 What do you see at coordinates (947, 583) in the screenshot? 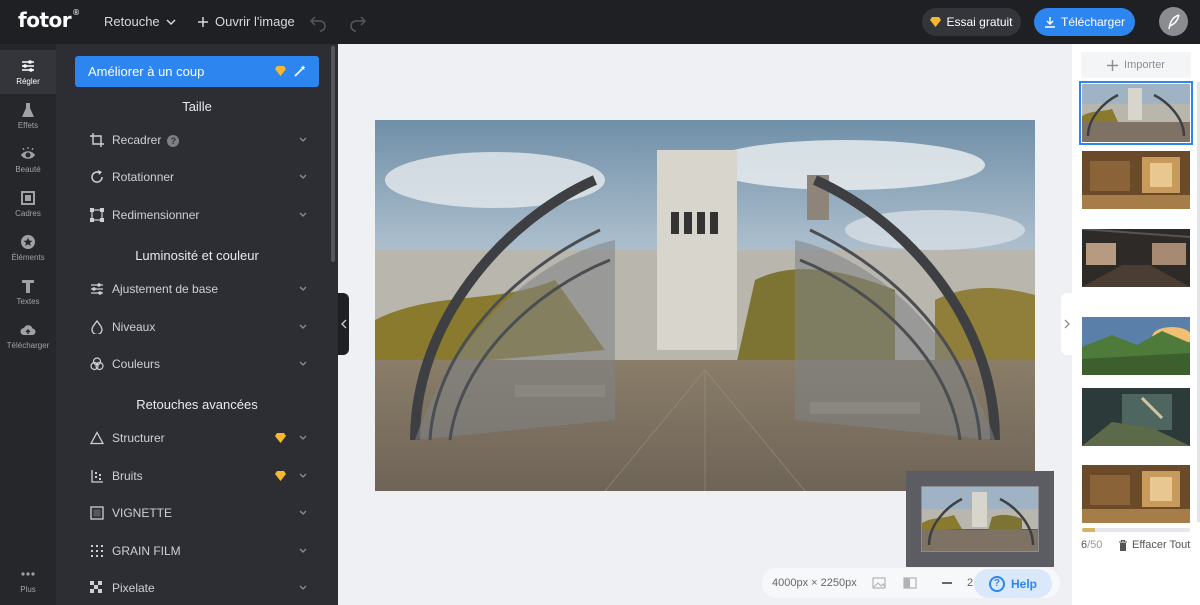
I see `zoom-out-icon` at bounding box center [947, 583].